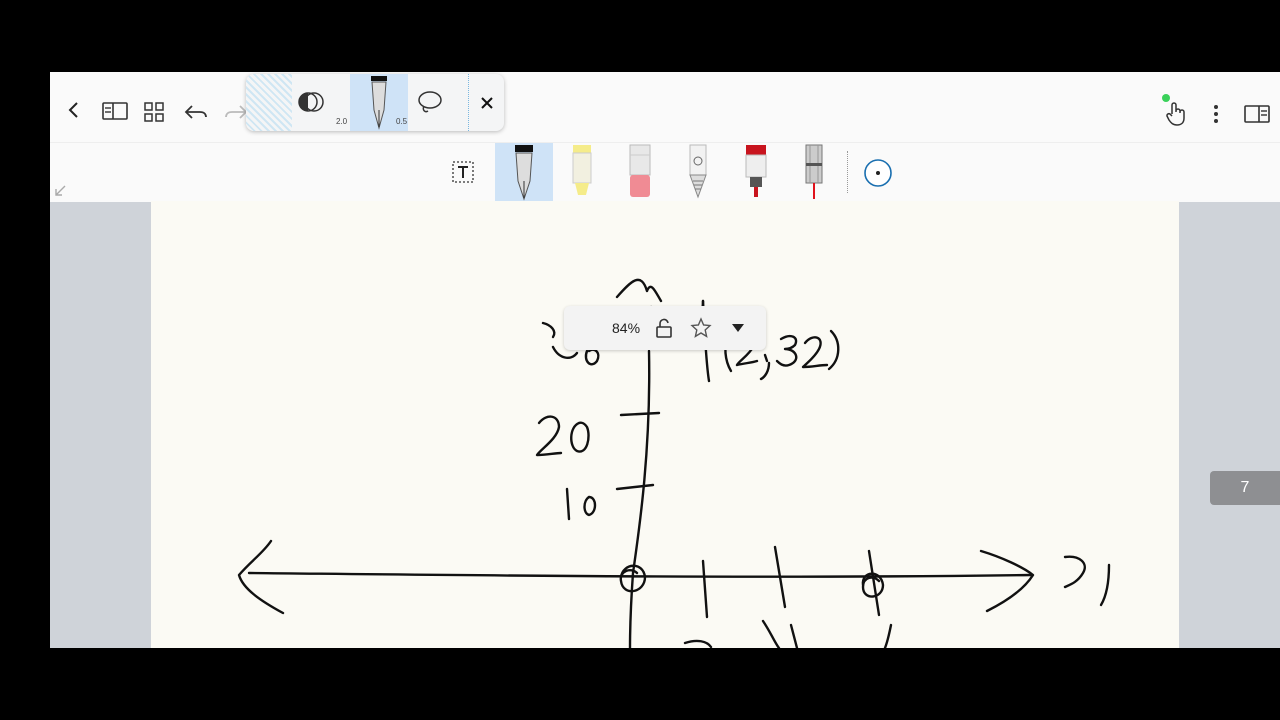  What do you see at coordinates (738, 328) in the screenshot?
I see `dropdown-arrow-icon` at bounding box center [738, 328].